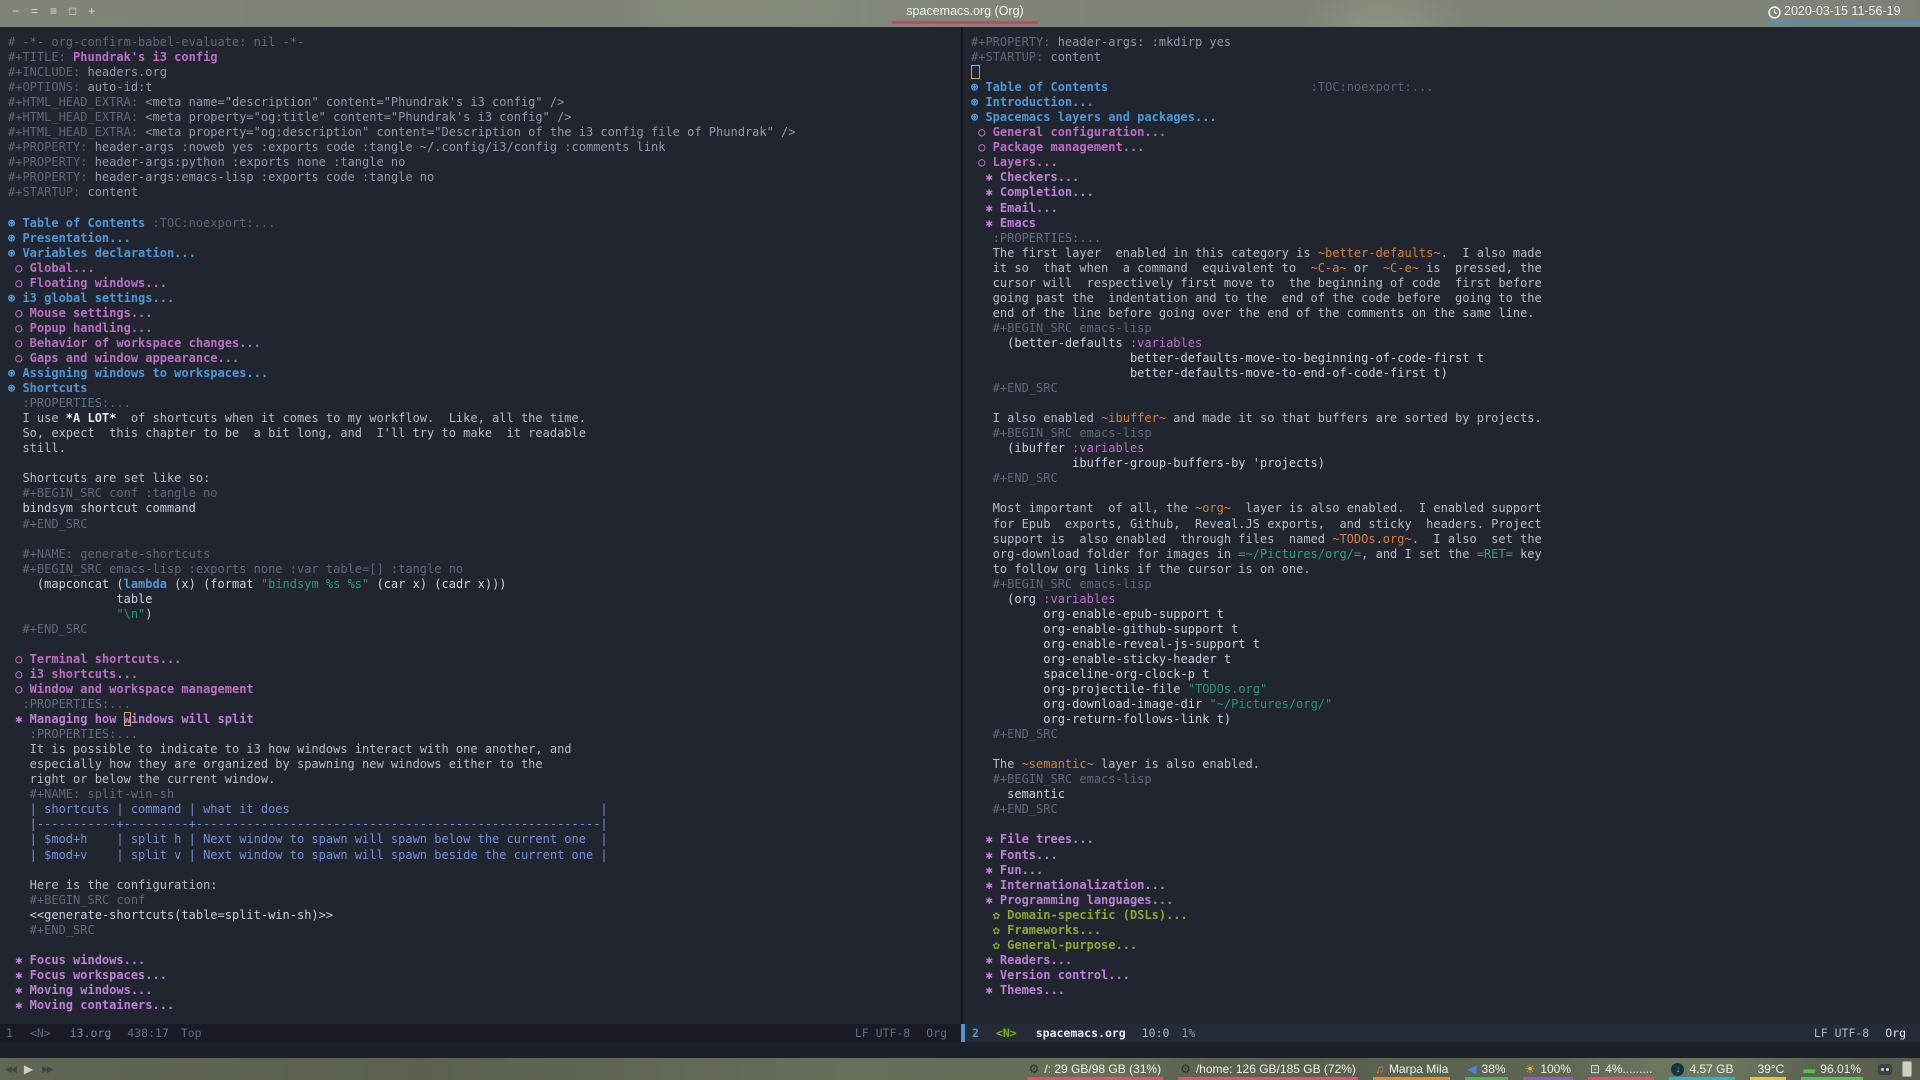  Describe the element at coordinates (127, 72) in the screenshot. I see `text-segment: headers.org` at that location.